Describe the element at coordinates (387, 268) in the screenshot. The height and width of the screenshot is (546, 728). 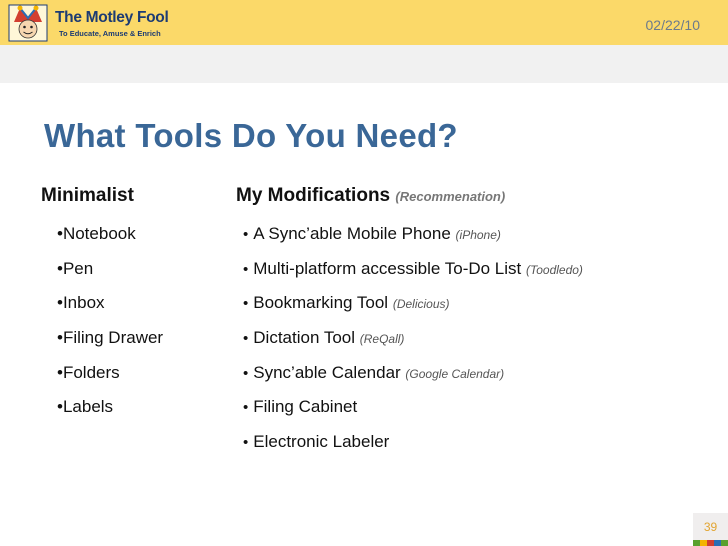
I see `list-item-text: Multi-platform accessible To-Do List` at that location.